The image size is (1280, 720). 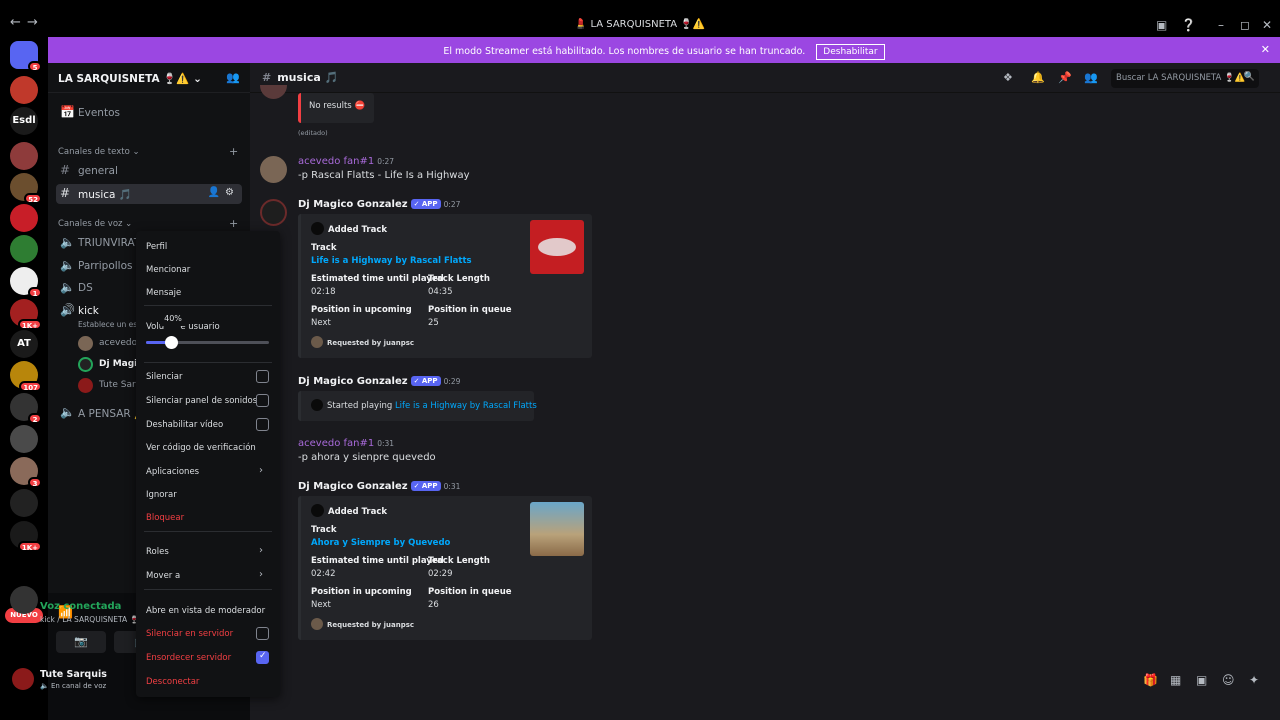 I want to click on voice-channels-category: Canales de voz ⌄, so click(x=95, y=224).